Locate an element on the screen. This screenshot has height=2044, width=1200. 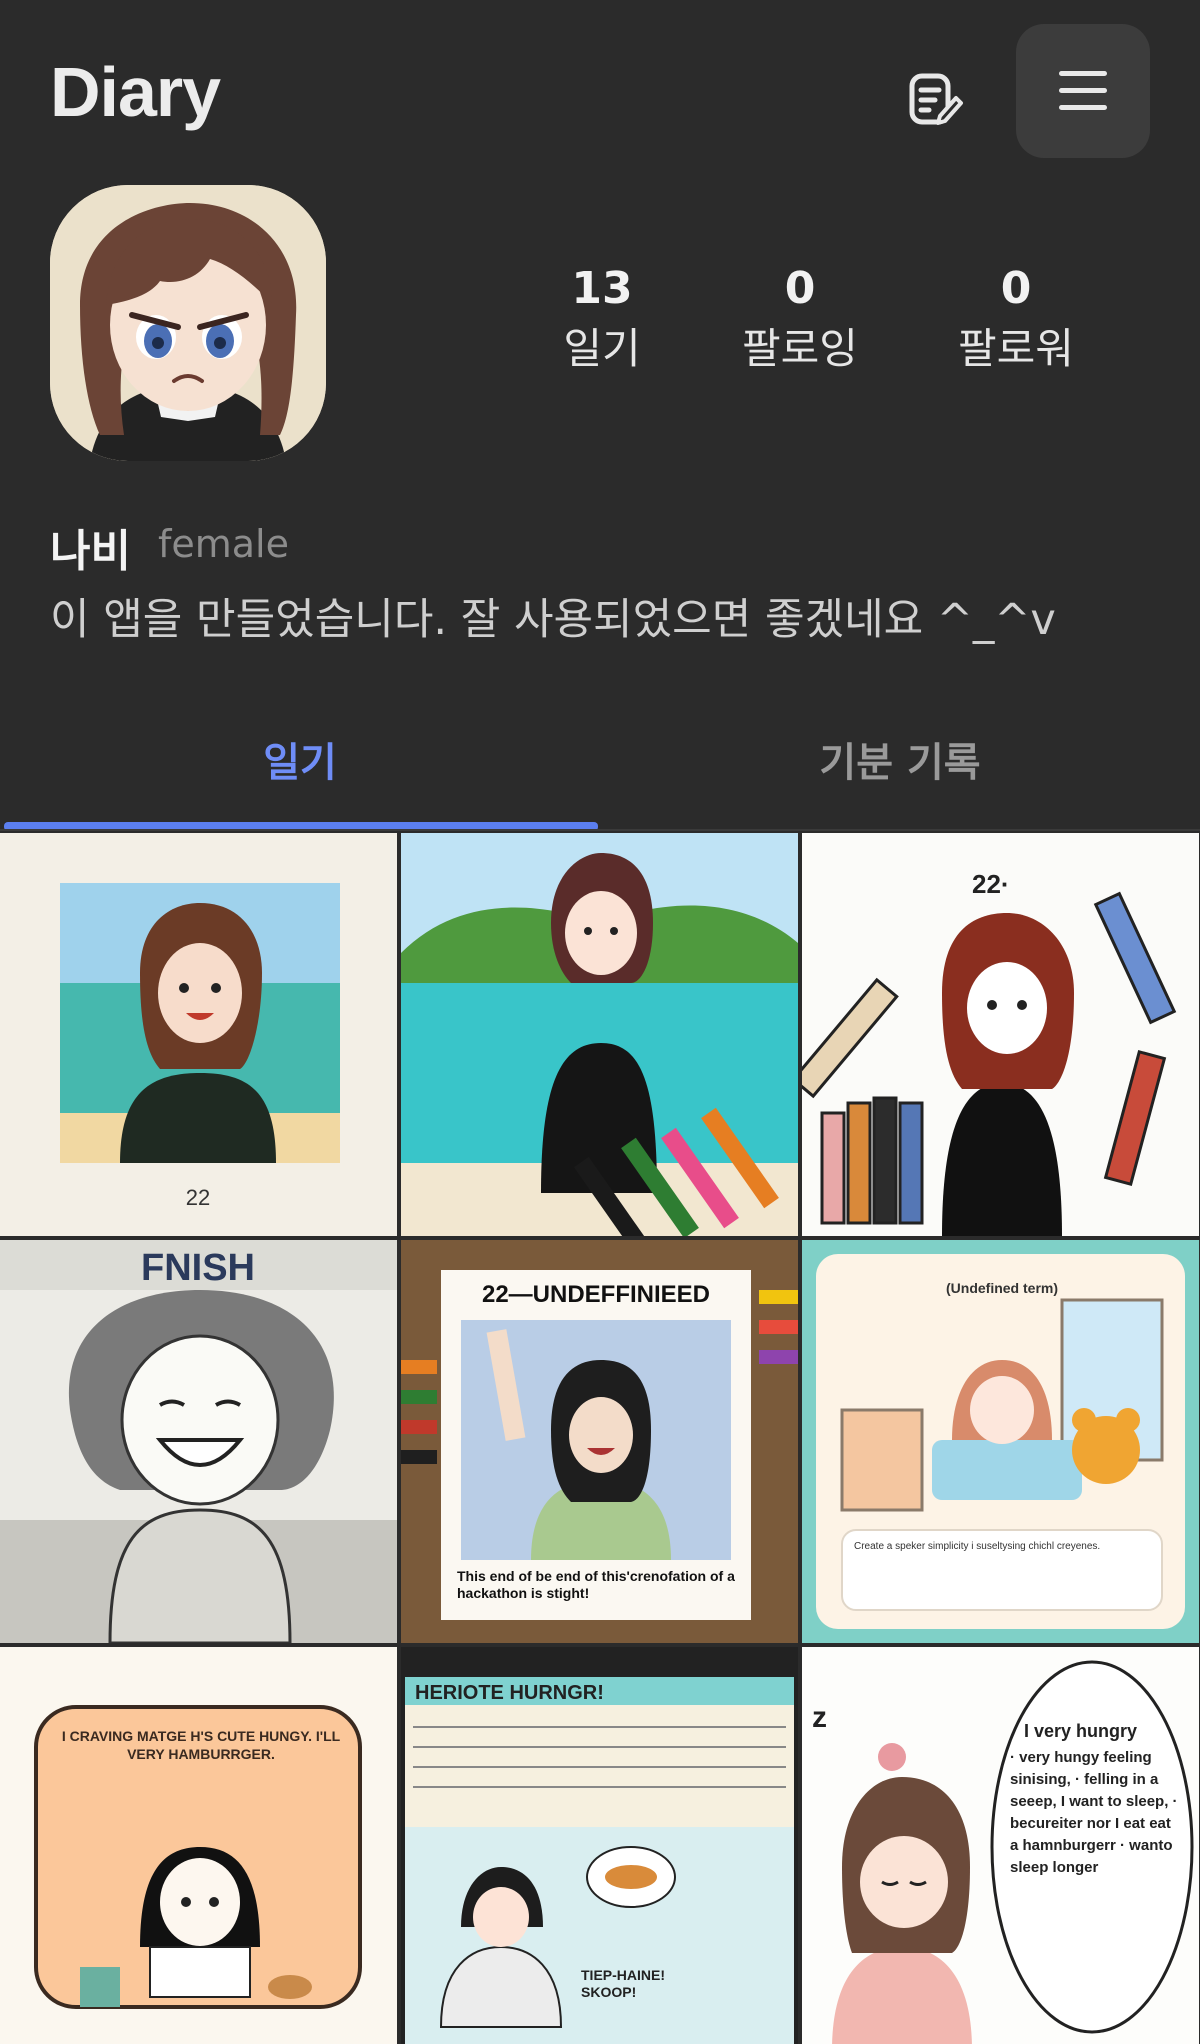
note-edit-icon is located at coordinates (936, 99).